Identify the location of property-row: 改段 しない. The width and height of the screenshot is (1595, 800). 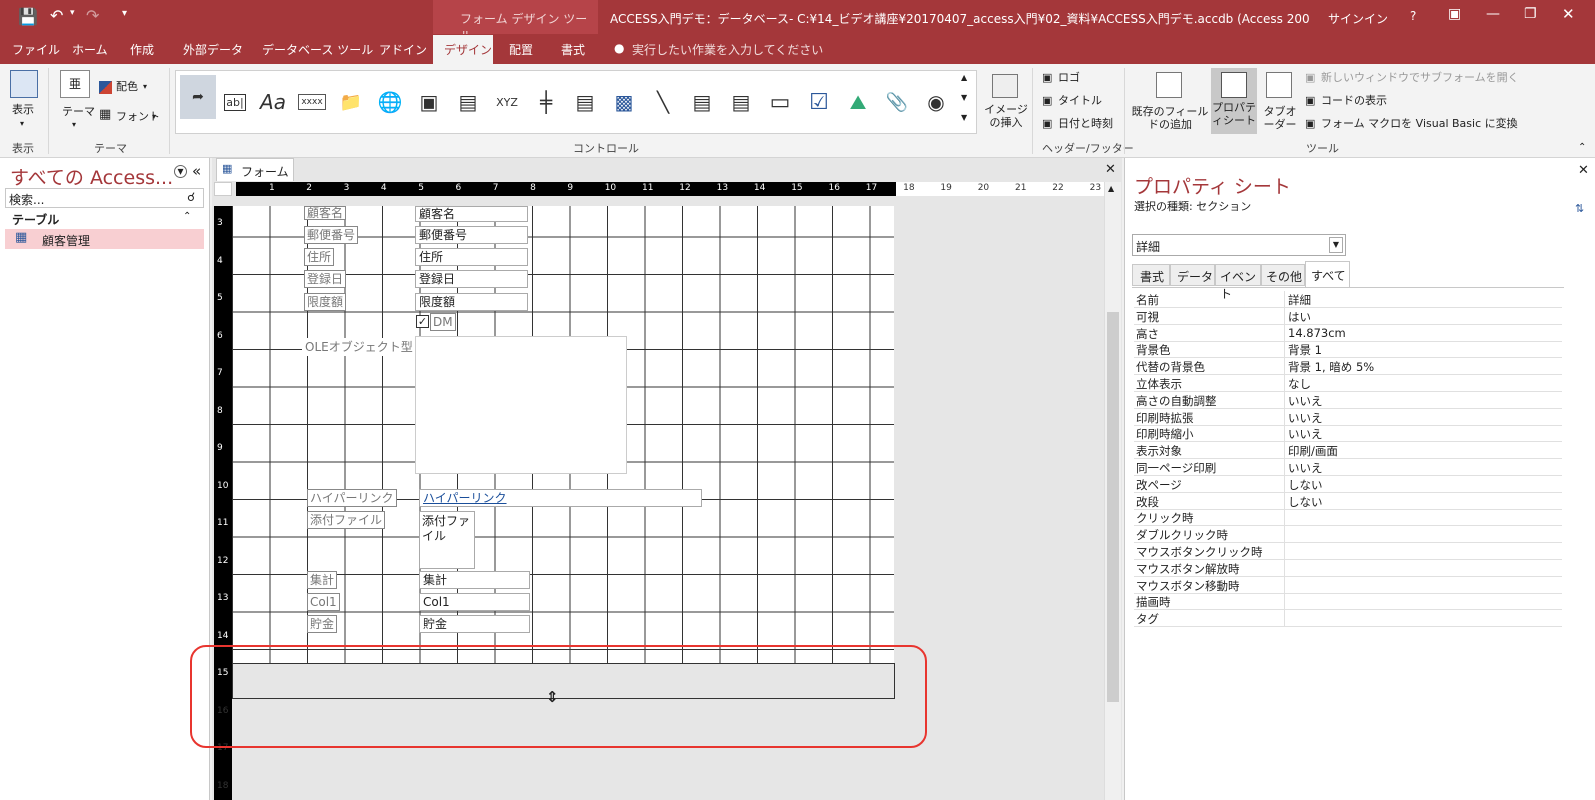
(1348, 501).